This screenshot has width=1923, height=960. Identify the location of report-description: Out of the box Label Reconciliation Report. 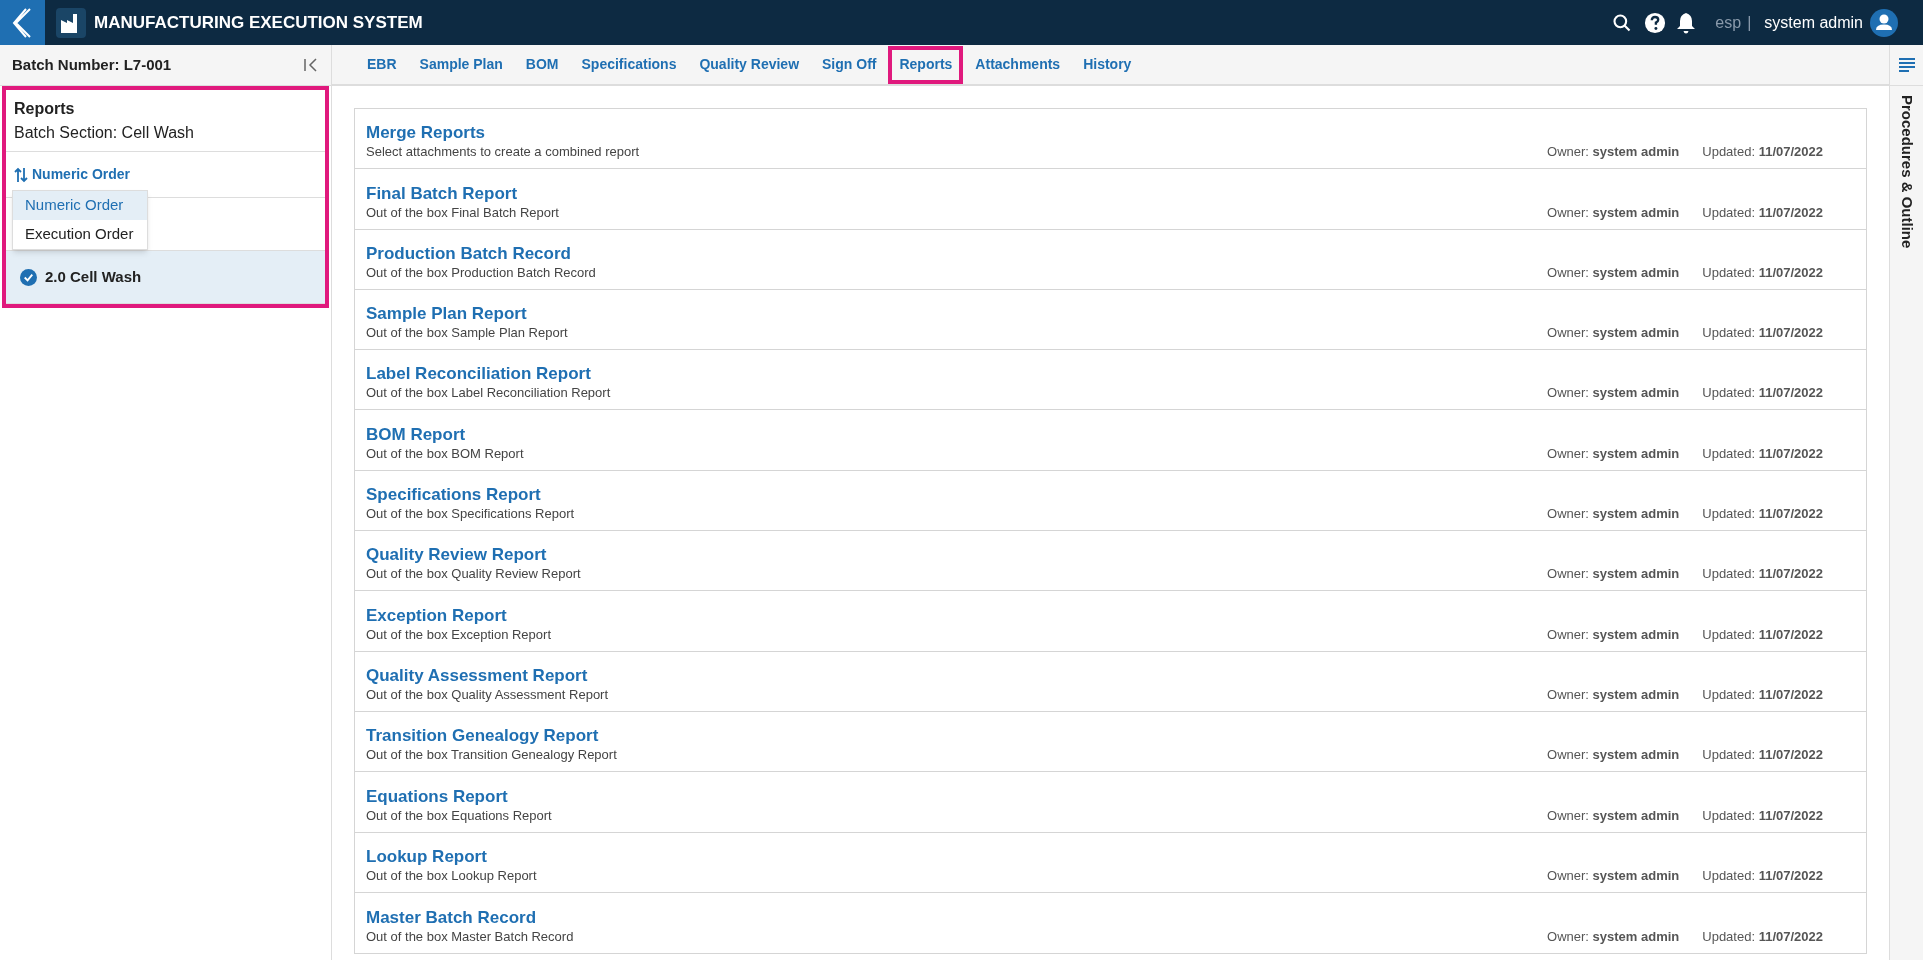
(488, 393).